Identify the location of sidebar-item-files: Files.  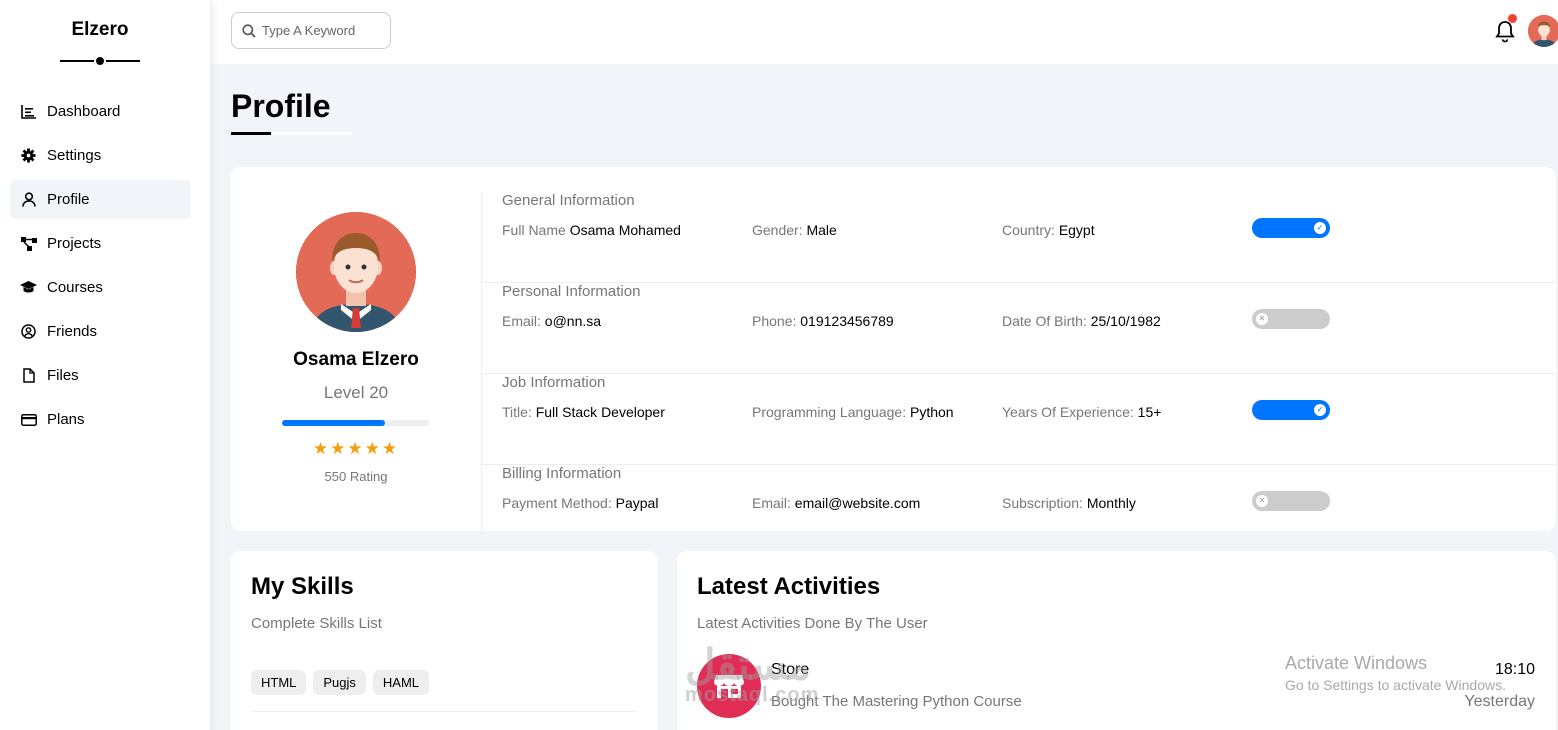
(100, 375).